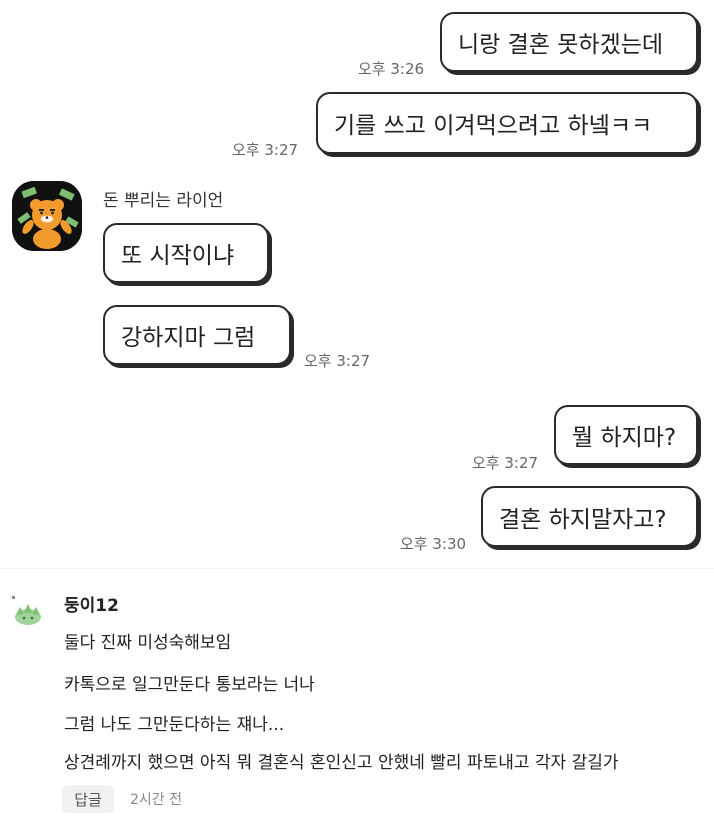  What do you see at coordinates (189, 685) in the screenshot?
I see `comment-line-2: 카톡으로 일그만둔다 통보라는 너나` at bounding box center [189, 685].